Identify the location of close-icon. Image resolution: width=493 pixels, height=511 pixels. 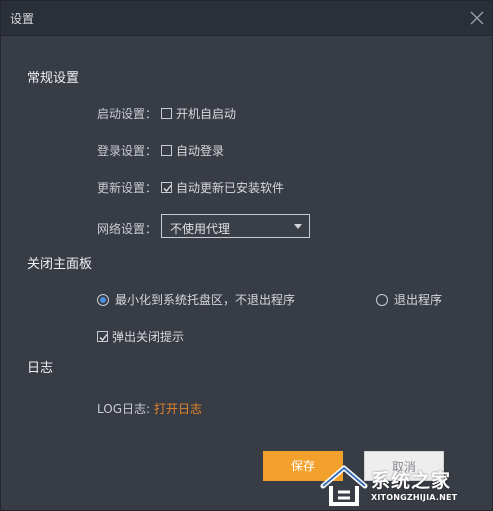
(477, 18).